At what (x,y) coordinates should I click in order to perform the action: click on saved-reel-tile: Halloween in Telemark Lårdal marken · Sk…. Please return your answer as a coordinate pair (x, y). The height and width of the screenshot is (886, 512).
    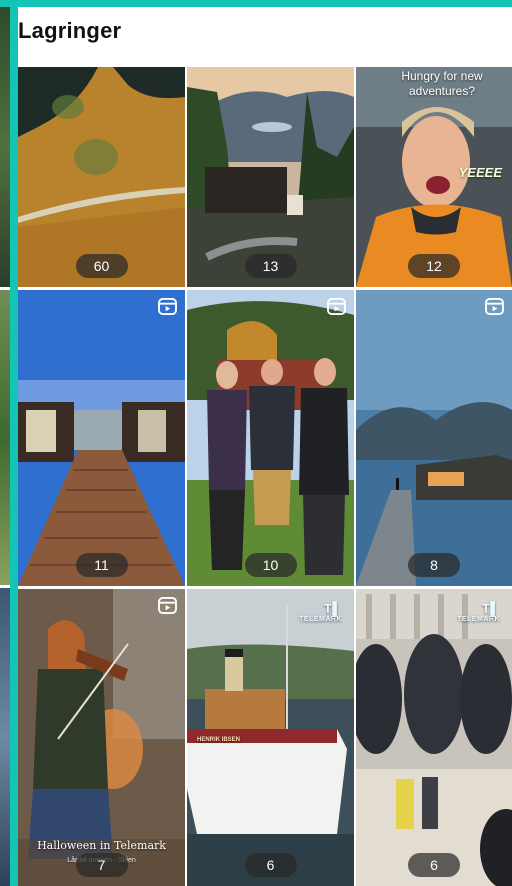
    Looking at the image, I should click on (101, 737).